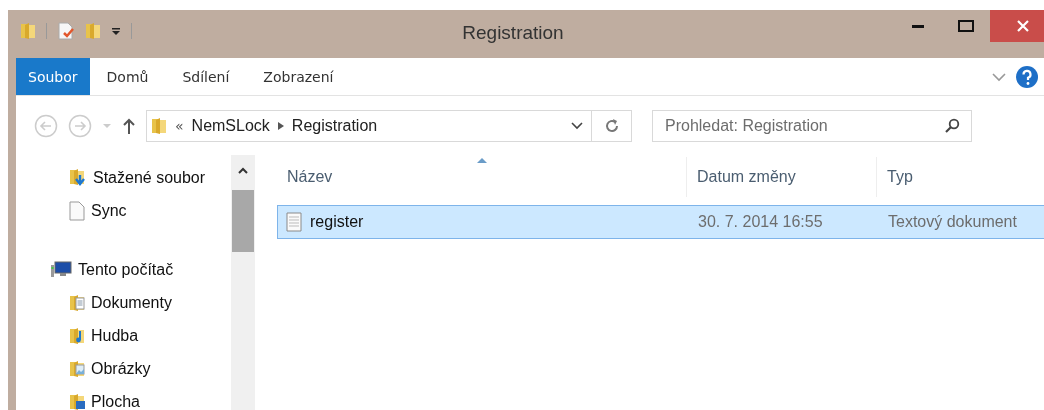  I want to click on close-button, so click(1017, 26).